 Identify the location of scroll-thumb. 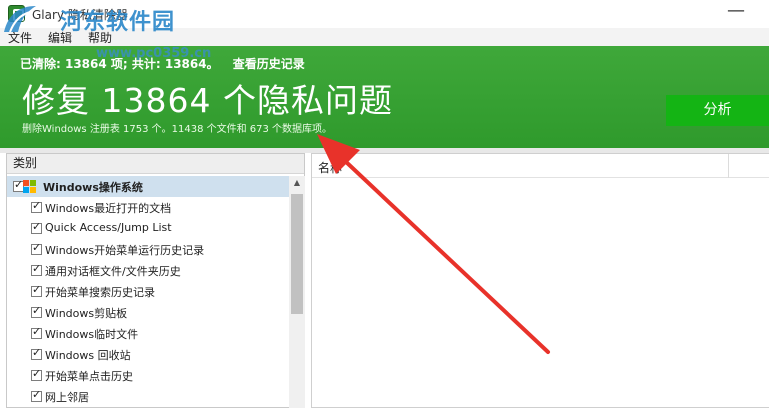
(297, 254).